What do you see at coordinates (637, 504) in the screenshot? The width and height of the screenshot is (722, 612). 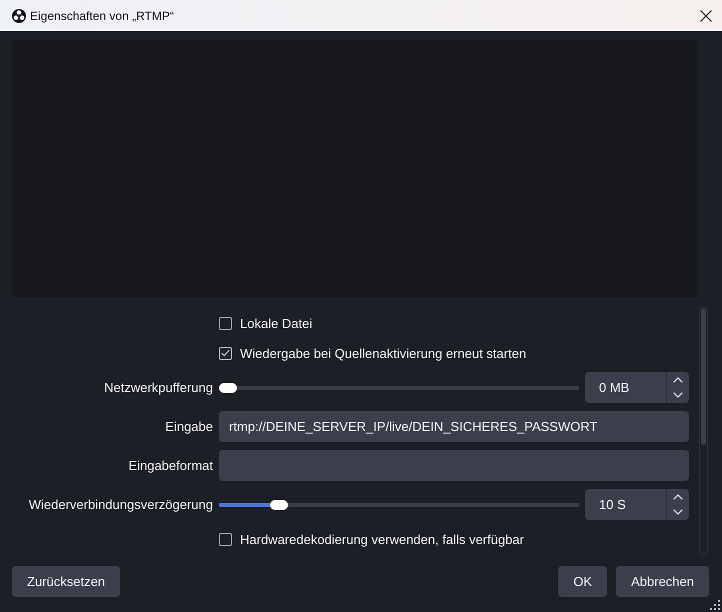 I see `spin-box: 10 S` at bounding box center [637, 504].